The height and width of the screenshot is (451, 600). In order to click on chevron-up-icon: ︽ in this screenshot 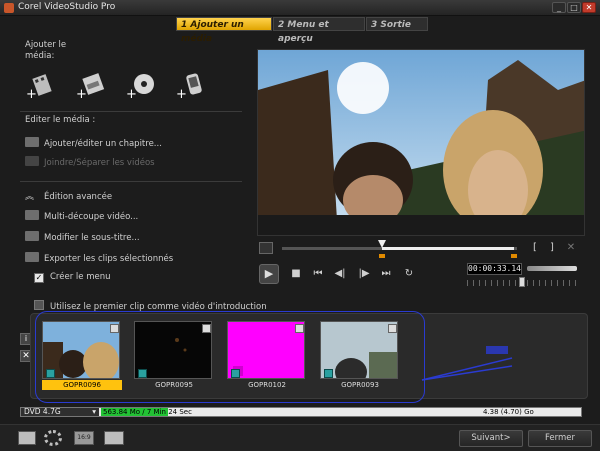, I will do `click(30, 197)`.